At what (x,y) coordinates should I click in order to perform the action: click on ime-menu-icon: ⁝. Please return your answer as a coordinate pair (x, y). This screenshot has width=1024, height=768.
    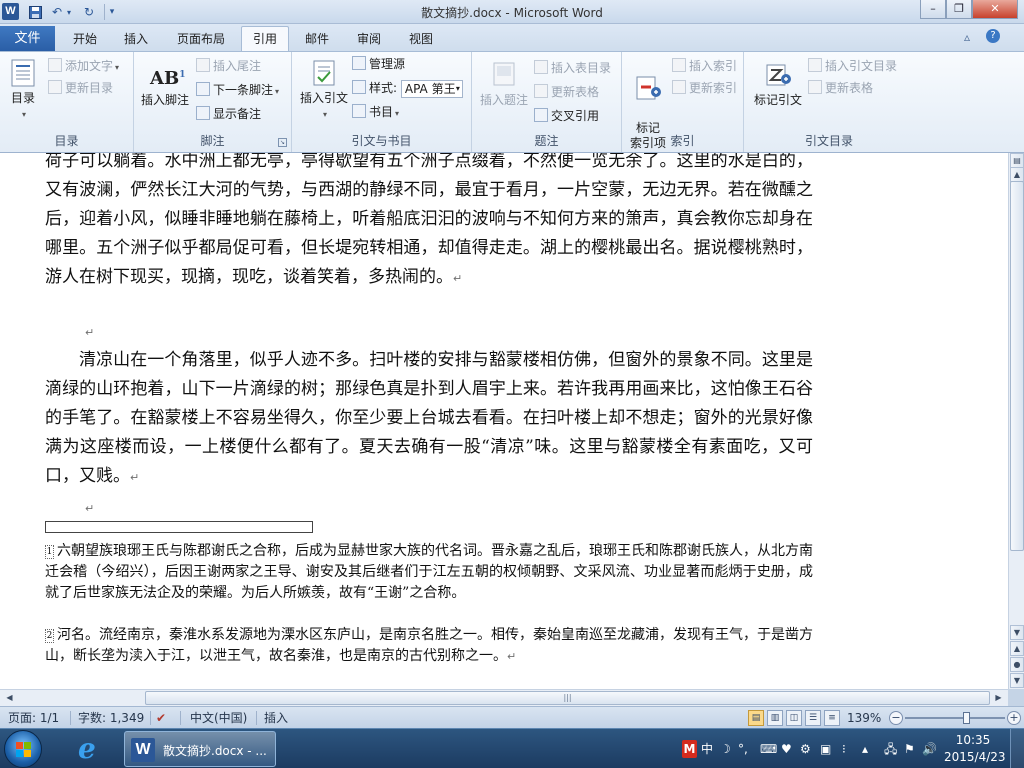
    Looking at the image, I should click on (844, 749).